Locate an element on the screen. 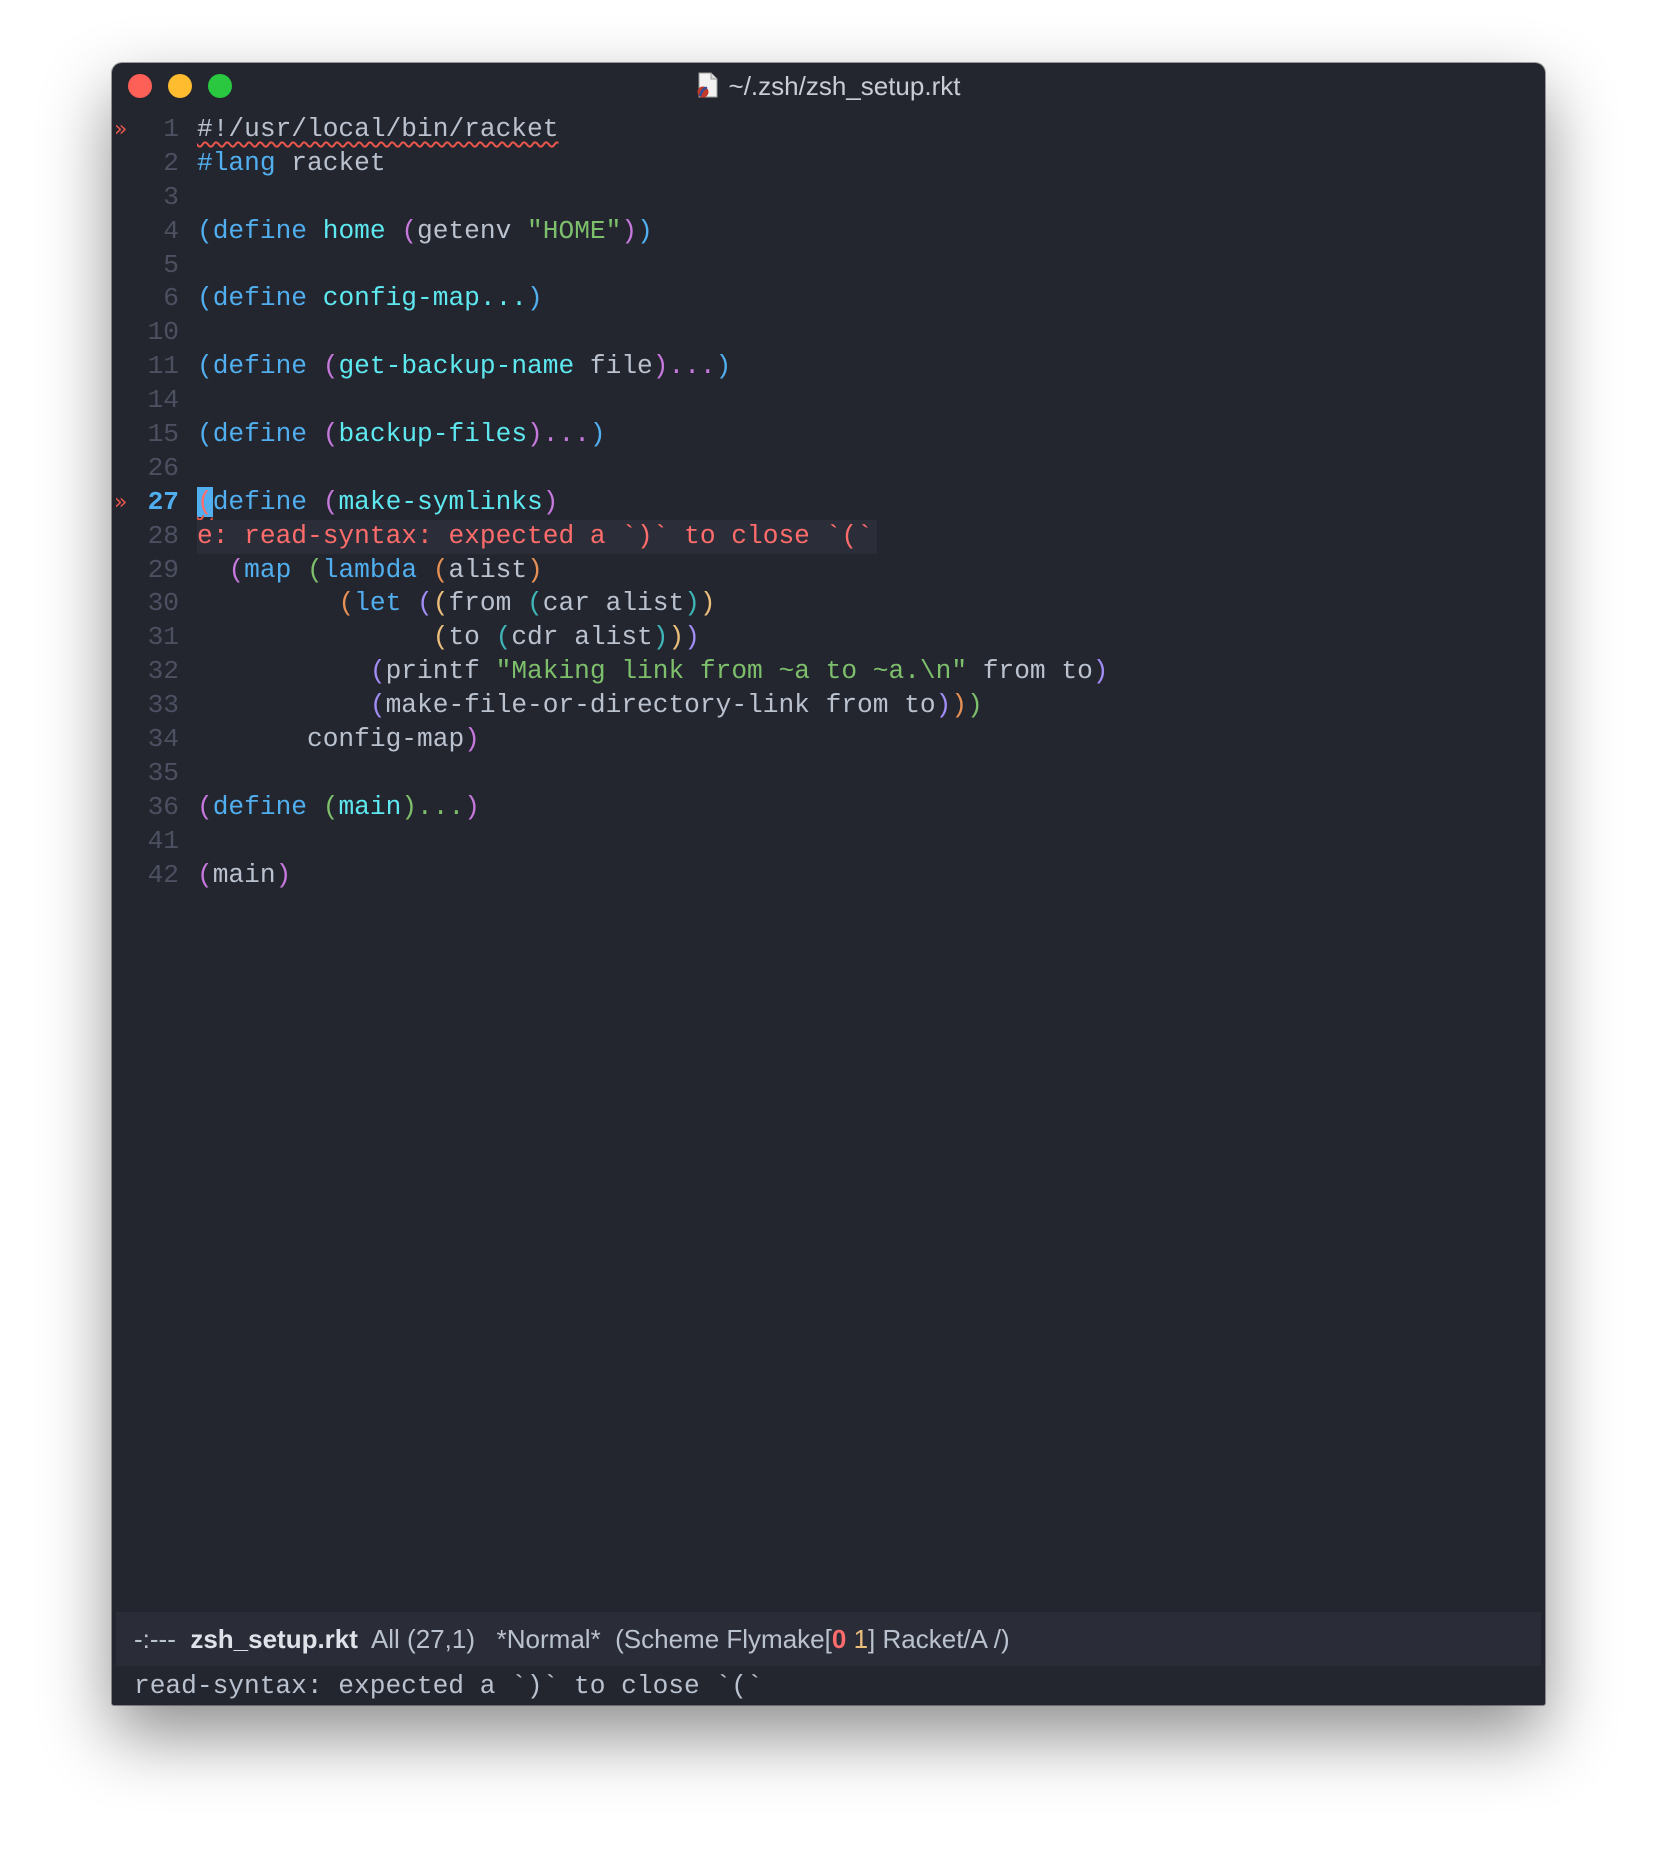 This screenshot has width=1656, height=1864. code-line: 5 is located at coordinates (828, 266).